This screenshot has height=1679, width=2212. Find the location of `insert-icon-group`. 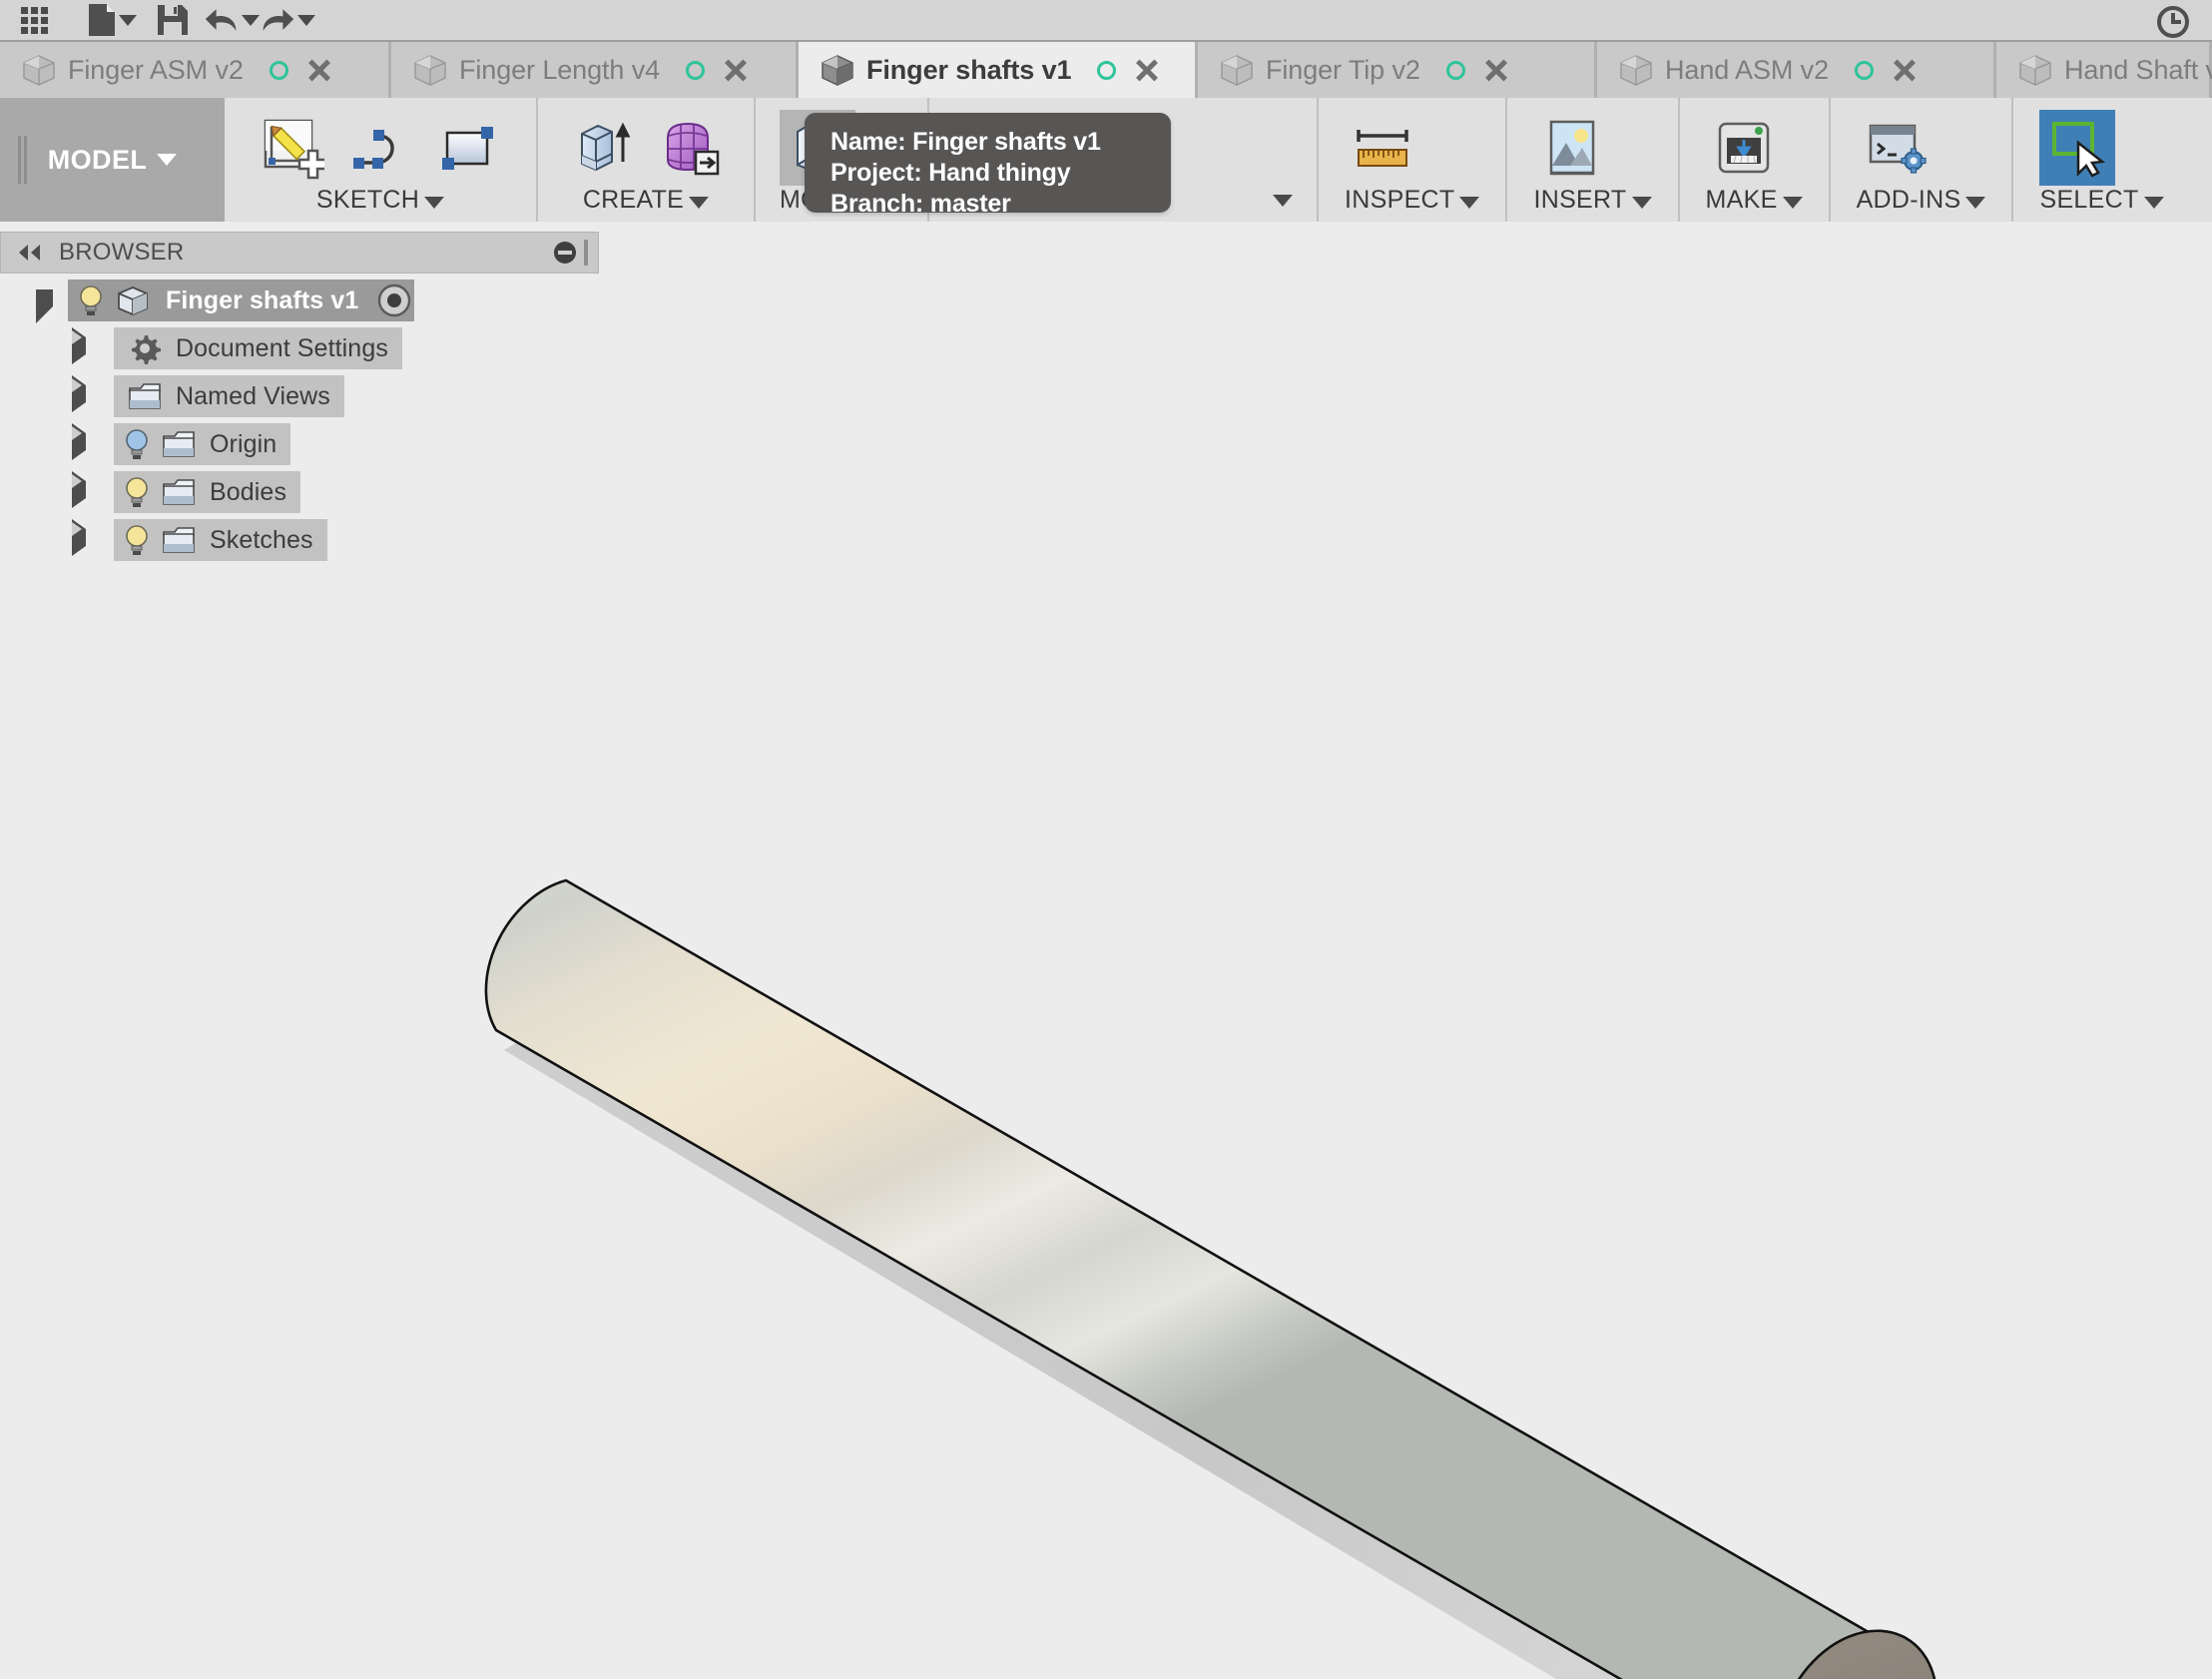

insert-icon-group is located at coordinates (1592, 145).